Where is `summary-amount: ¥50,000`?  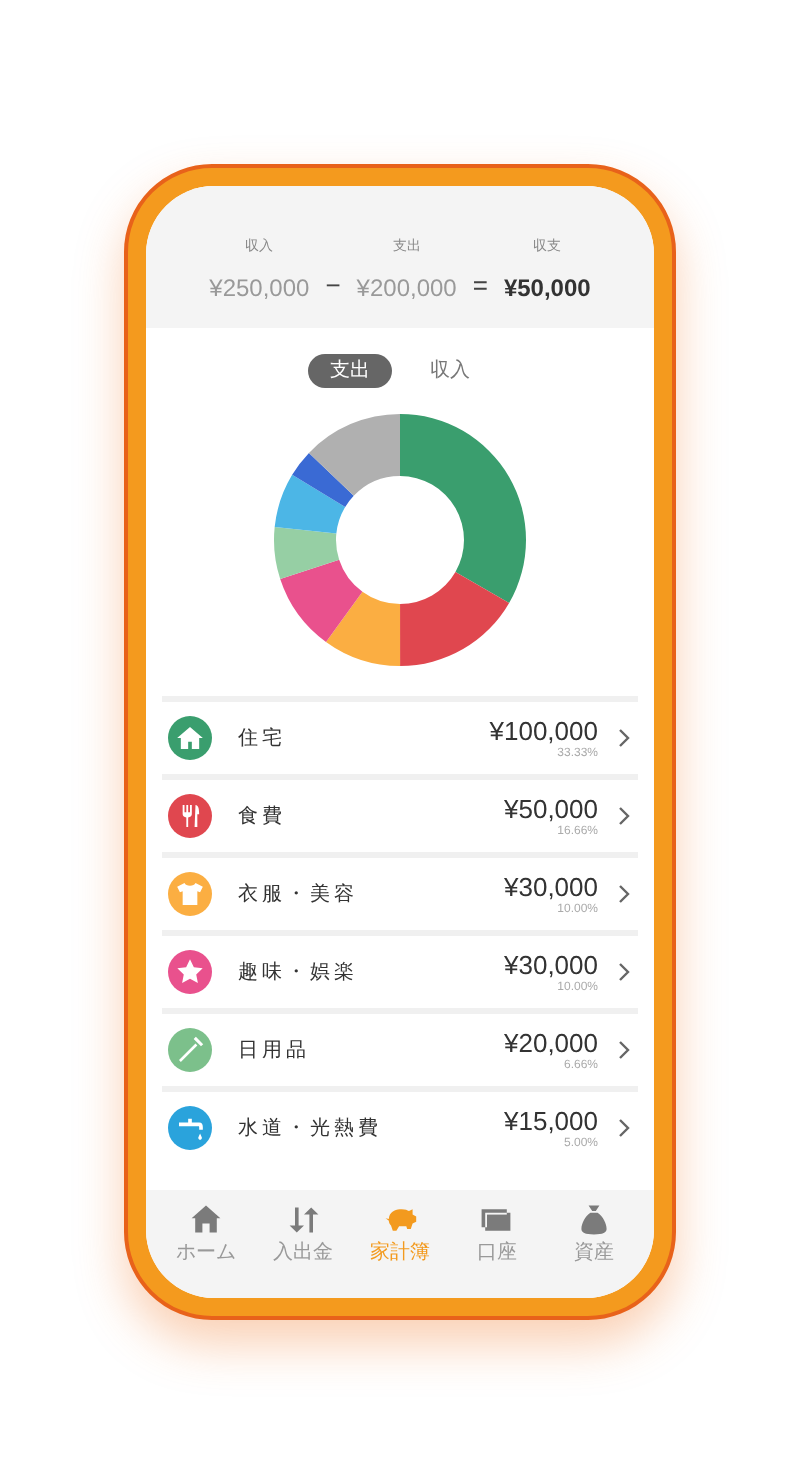 summary-amount: ¥50,000 is located at coordinates (547, 289).